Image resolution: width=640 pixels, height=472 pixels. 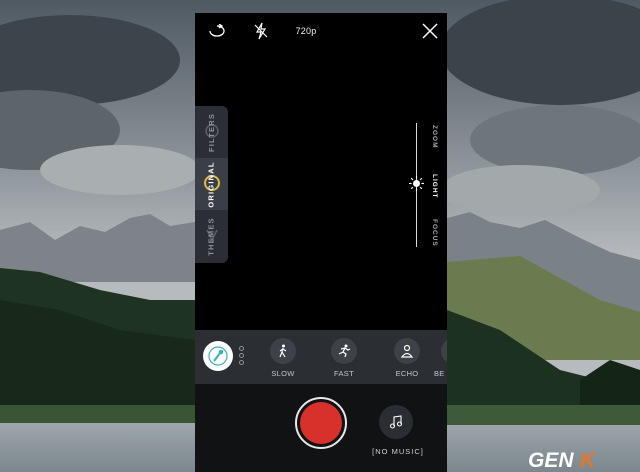 I want to click on tab-filters: FILTERS, so click(x=211, y=132).